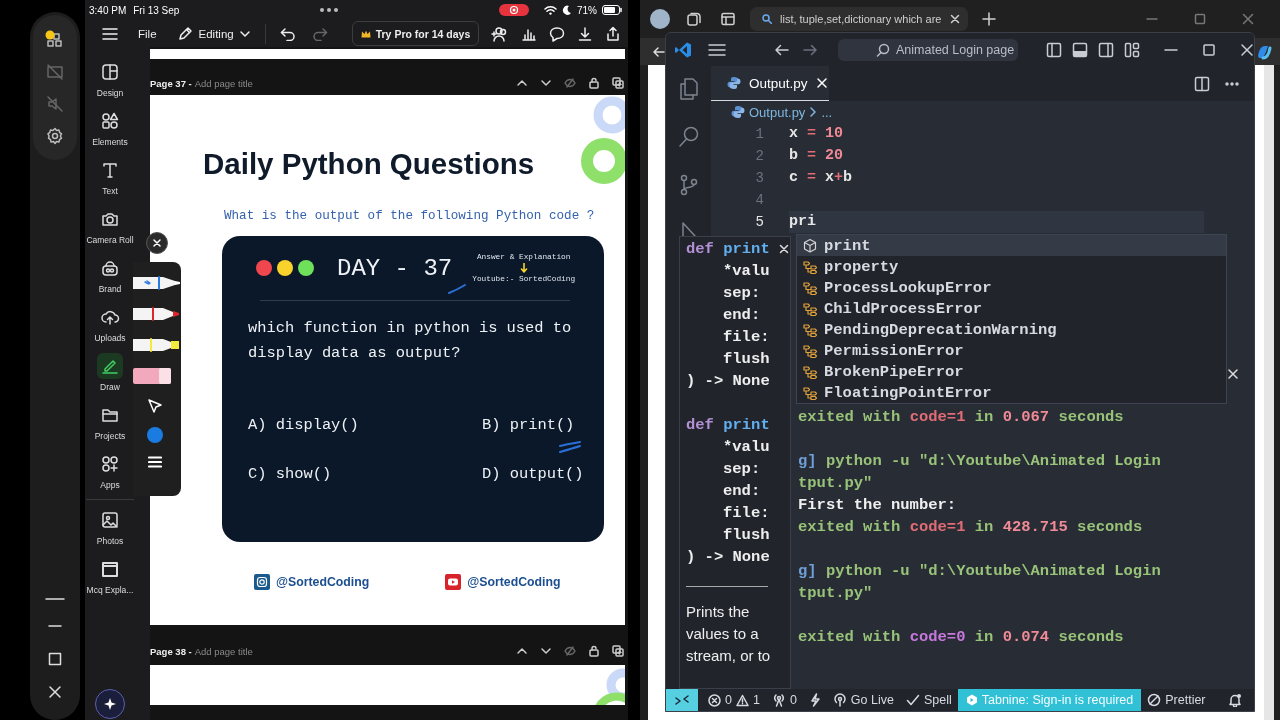  Describe the element at coordinates (110, 82) in the screenshot. I see `sidebar-tab: Design` at that location.